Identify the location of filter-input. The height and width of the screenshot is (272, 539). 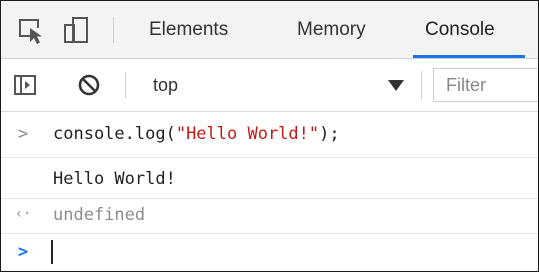
(485, 85).